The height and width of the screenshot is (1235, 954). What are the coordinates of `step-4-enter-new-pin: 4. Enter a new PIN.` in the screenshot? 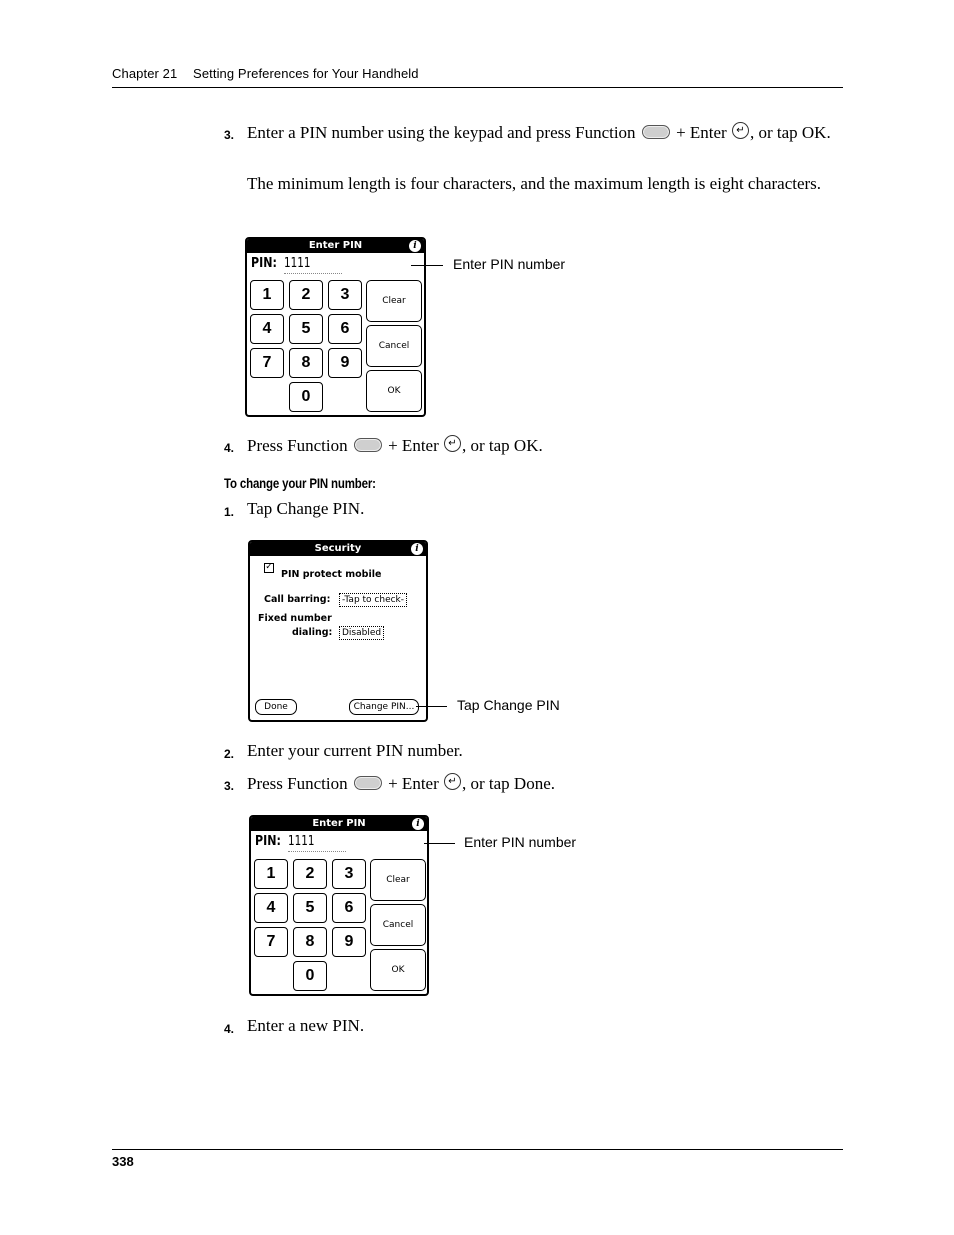 It's located at (529, 1026).